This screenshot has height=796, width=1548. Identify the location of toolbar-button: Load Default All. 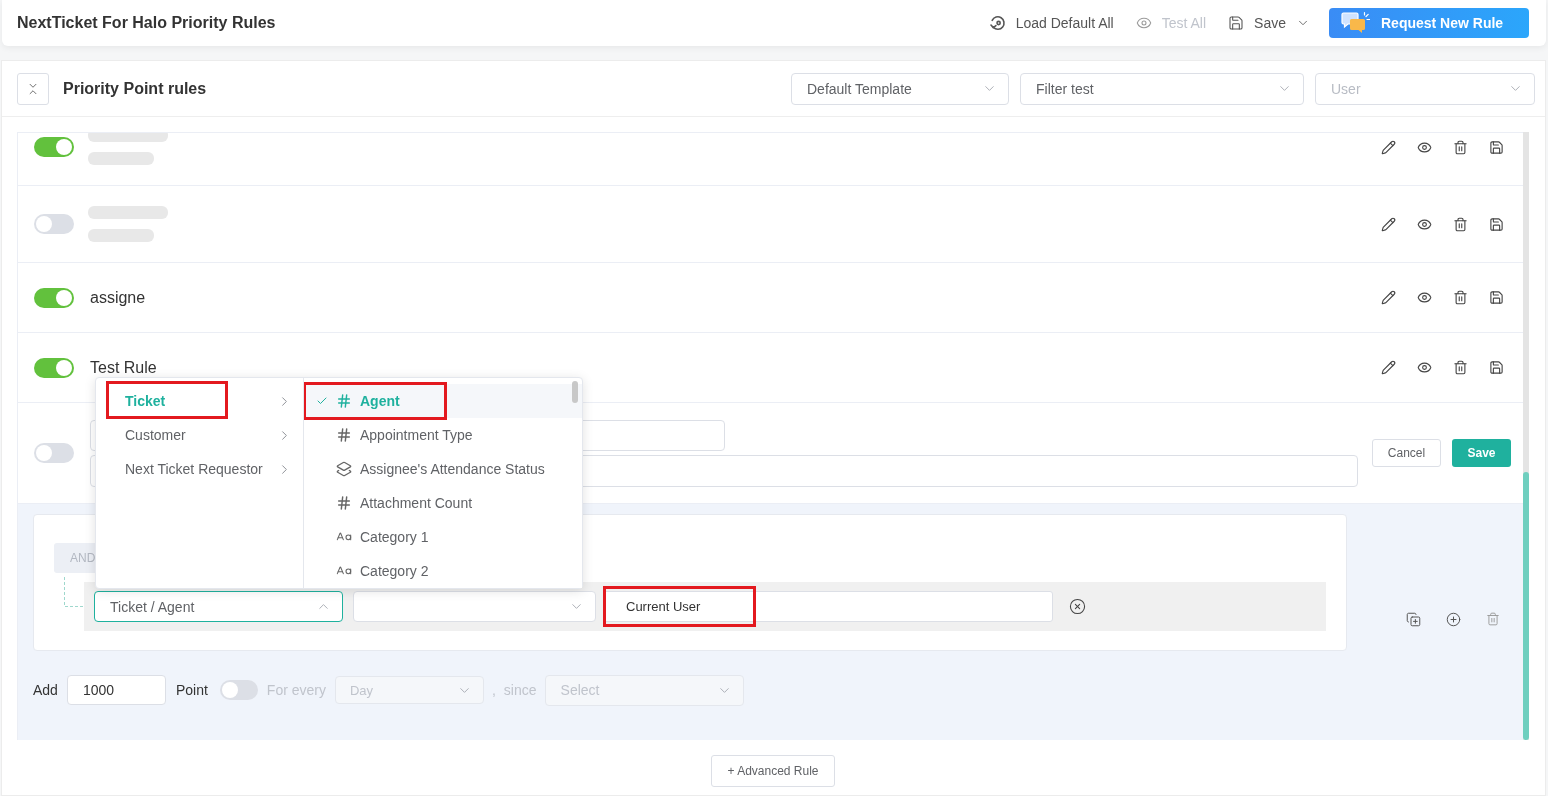
(1051, 23).